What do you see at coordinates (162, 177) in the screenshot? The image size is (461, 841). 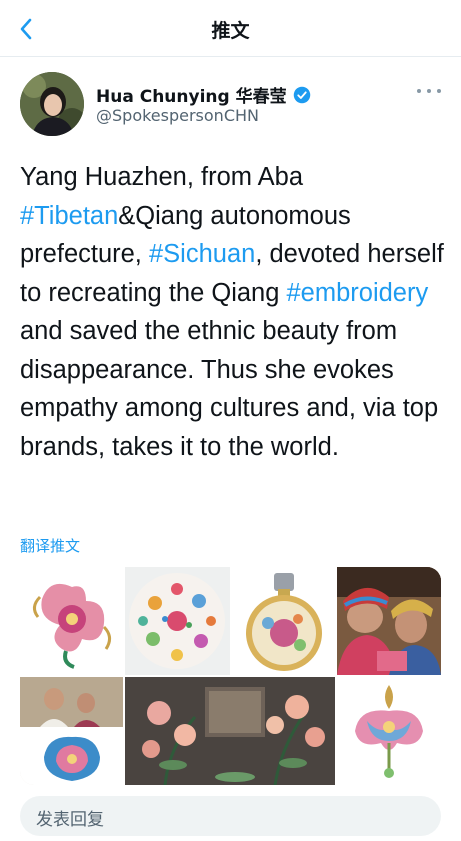 I see `tweet-text-segment: Yang Huazhen, from Aba` at bounding box center [162, 177].